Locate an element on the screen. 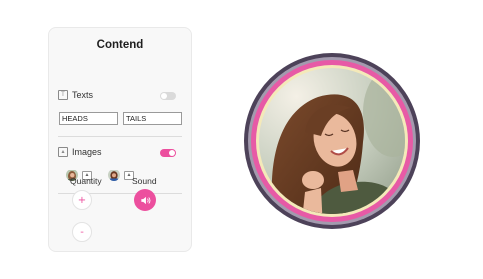 This screenshot has width=483, height=279. texts-toggle is located at coordinates (168, 96).